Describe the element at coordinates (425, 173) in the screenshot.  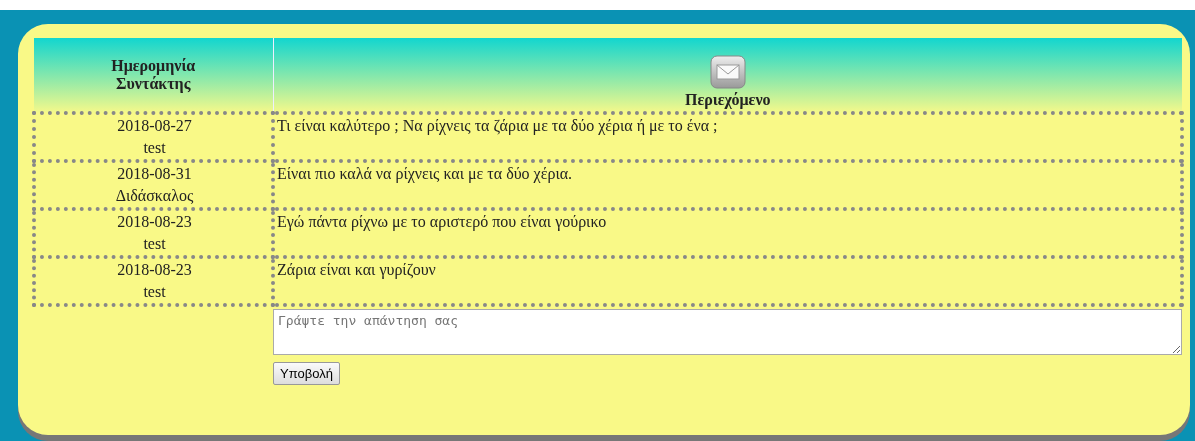
I see `message-text: Είναι πιο καλά να ρίχνεις και με τα δύο χέρια.` at that location.